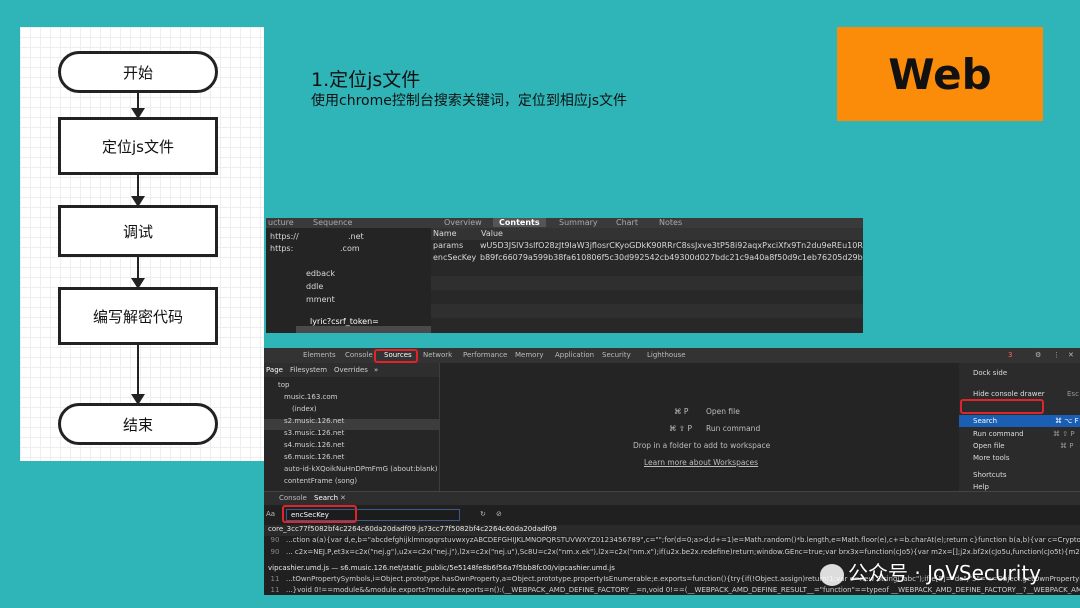  What do you see at coordinates (529, 355) in the screenshot?
I see `tab-memory: Memory` at bounding box center [529, 355].